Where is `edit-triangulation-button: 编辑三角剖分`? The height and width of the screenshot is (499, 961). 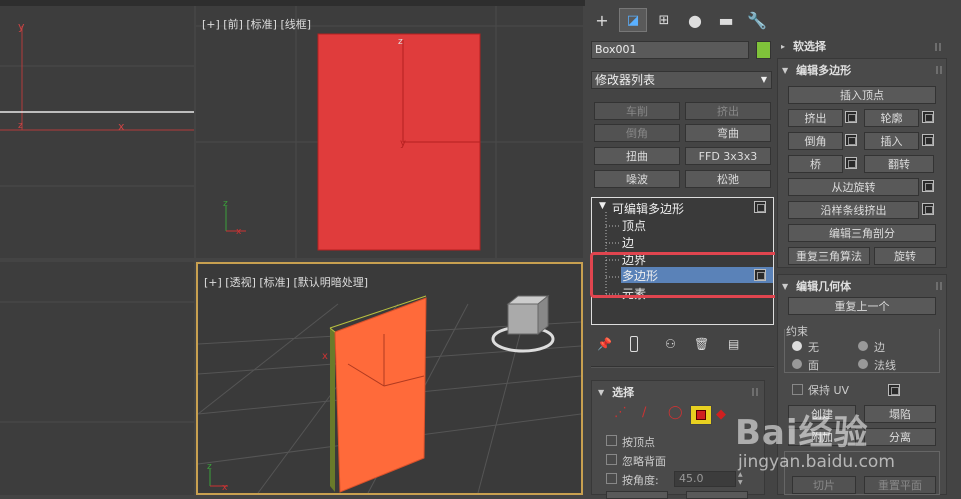
edit-triangulation-button: 编辑三角剖分 is located at coordinates (862, 233).